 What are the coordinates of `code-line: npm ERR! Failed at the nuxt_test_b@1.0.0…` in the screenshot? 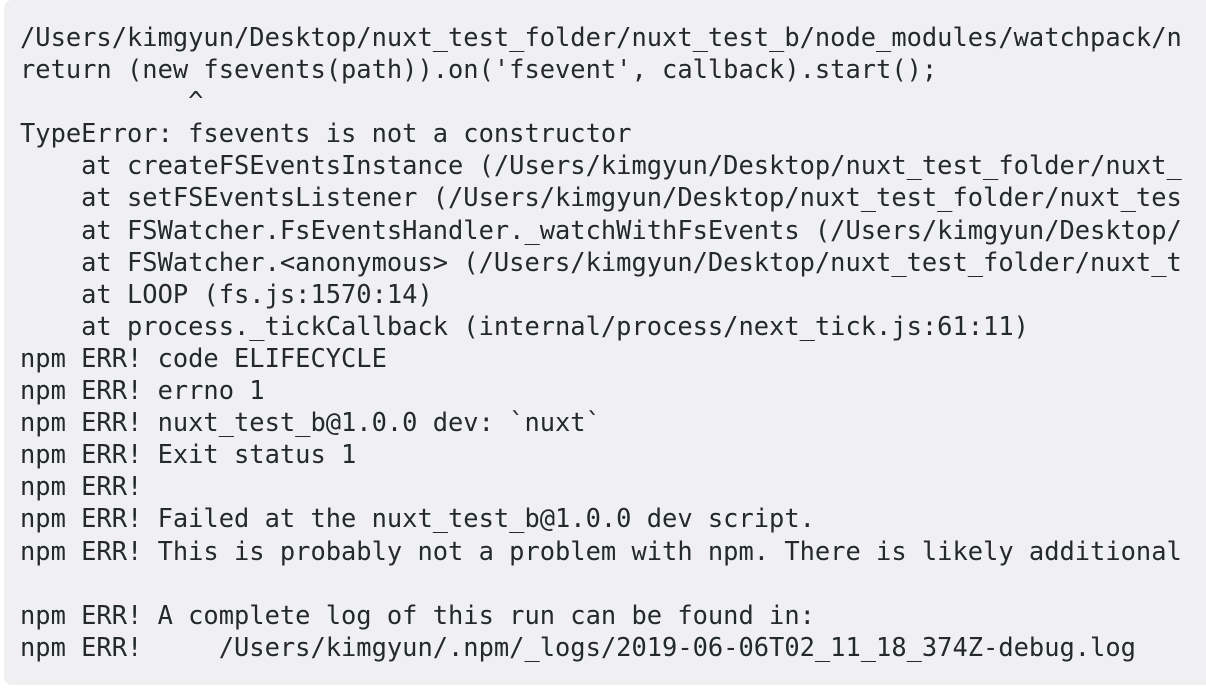 It's located at (417, 518).